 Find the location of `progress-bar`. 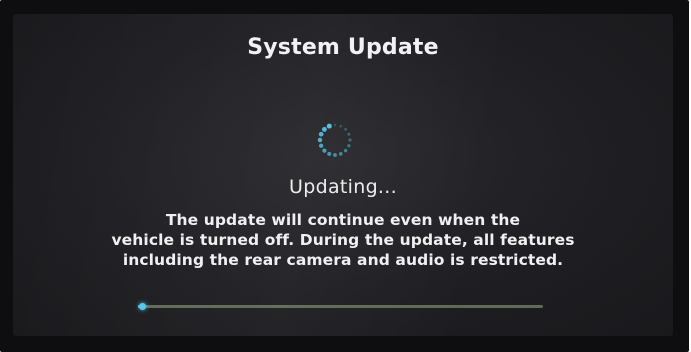

progress-bar is located at coordinates (340, 306).